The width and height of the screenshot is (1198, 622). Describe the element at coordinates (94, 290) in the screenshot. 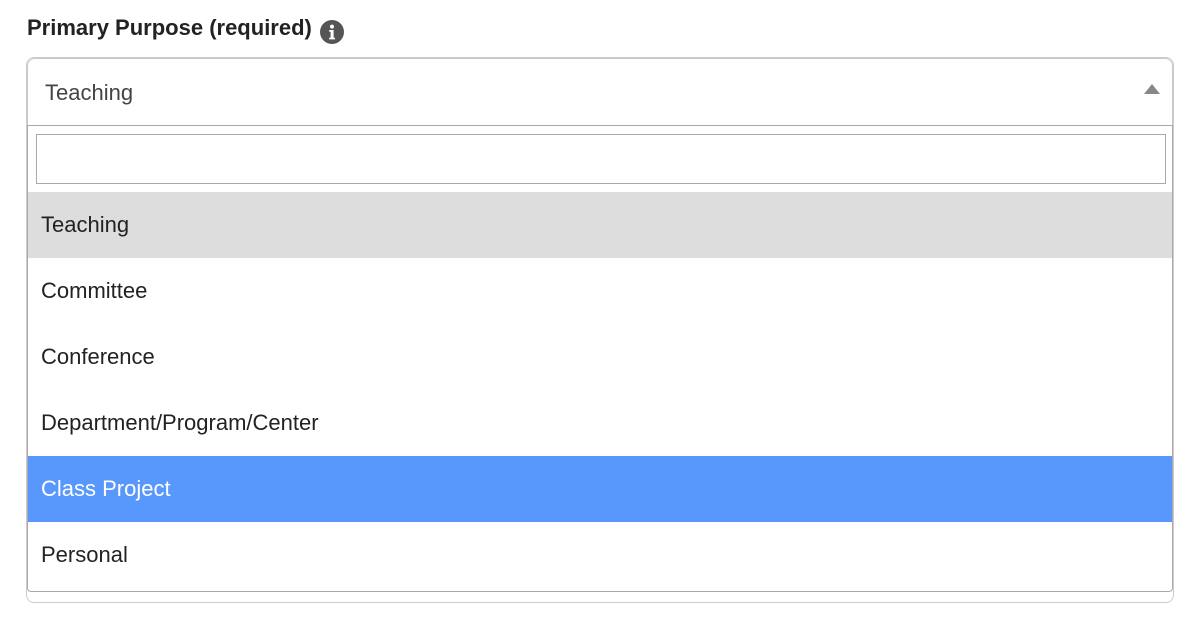

I see `option-label: Committee` at that location.